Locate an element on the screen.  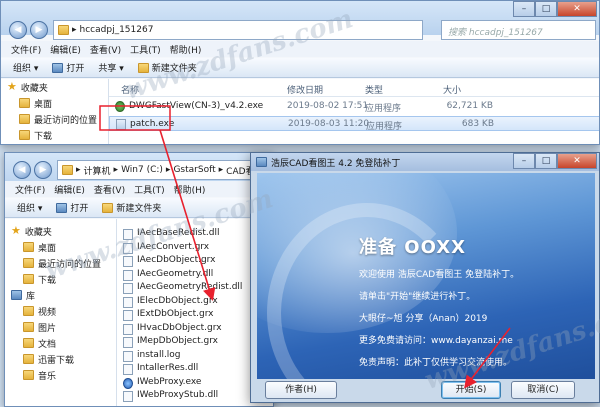
file-name: IAecGeometryRedist.dll is located at coordinates (190, 287).